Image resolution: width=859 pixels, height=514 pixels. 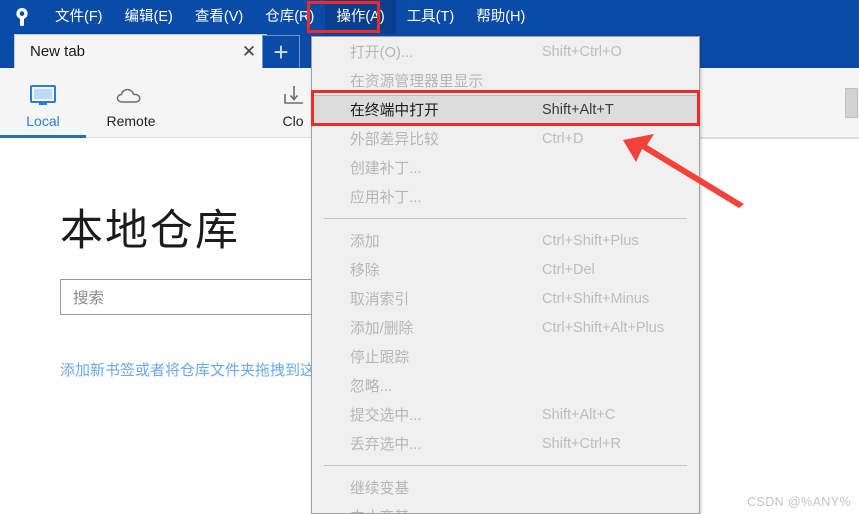 What do you see at coordinates (579, 414) in the screenshot?
I see `menu-item-shortcut: Shift+Alt+C` at bounding box center [579, 414].